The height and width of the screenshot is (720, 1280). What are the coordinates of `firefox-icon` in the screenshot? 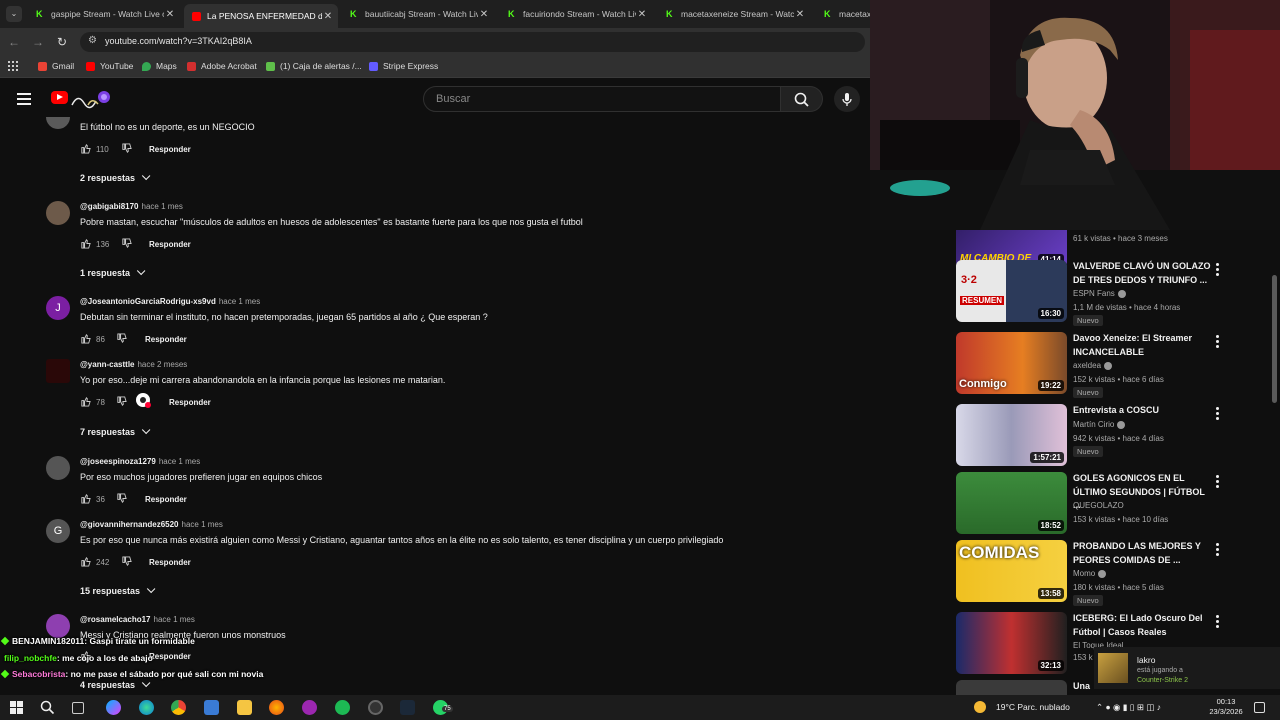 It's located at (276, 707).